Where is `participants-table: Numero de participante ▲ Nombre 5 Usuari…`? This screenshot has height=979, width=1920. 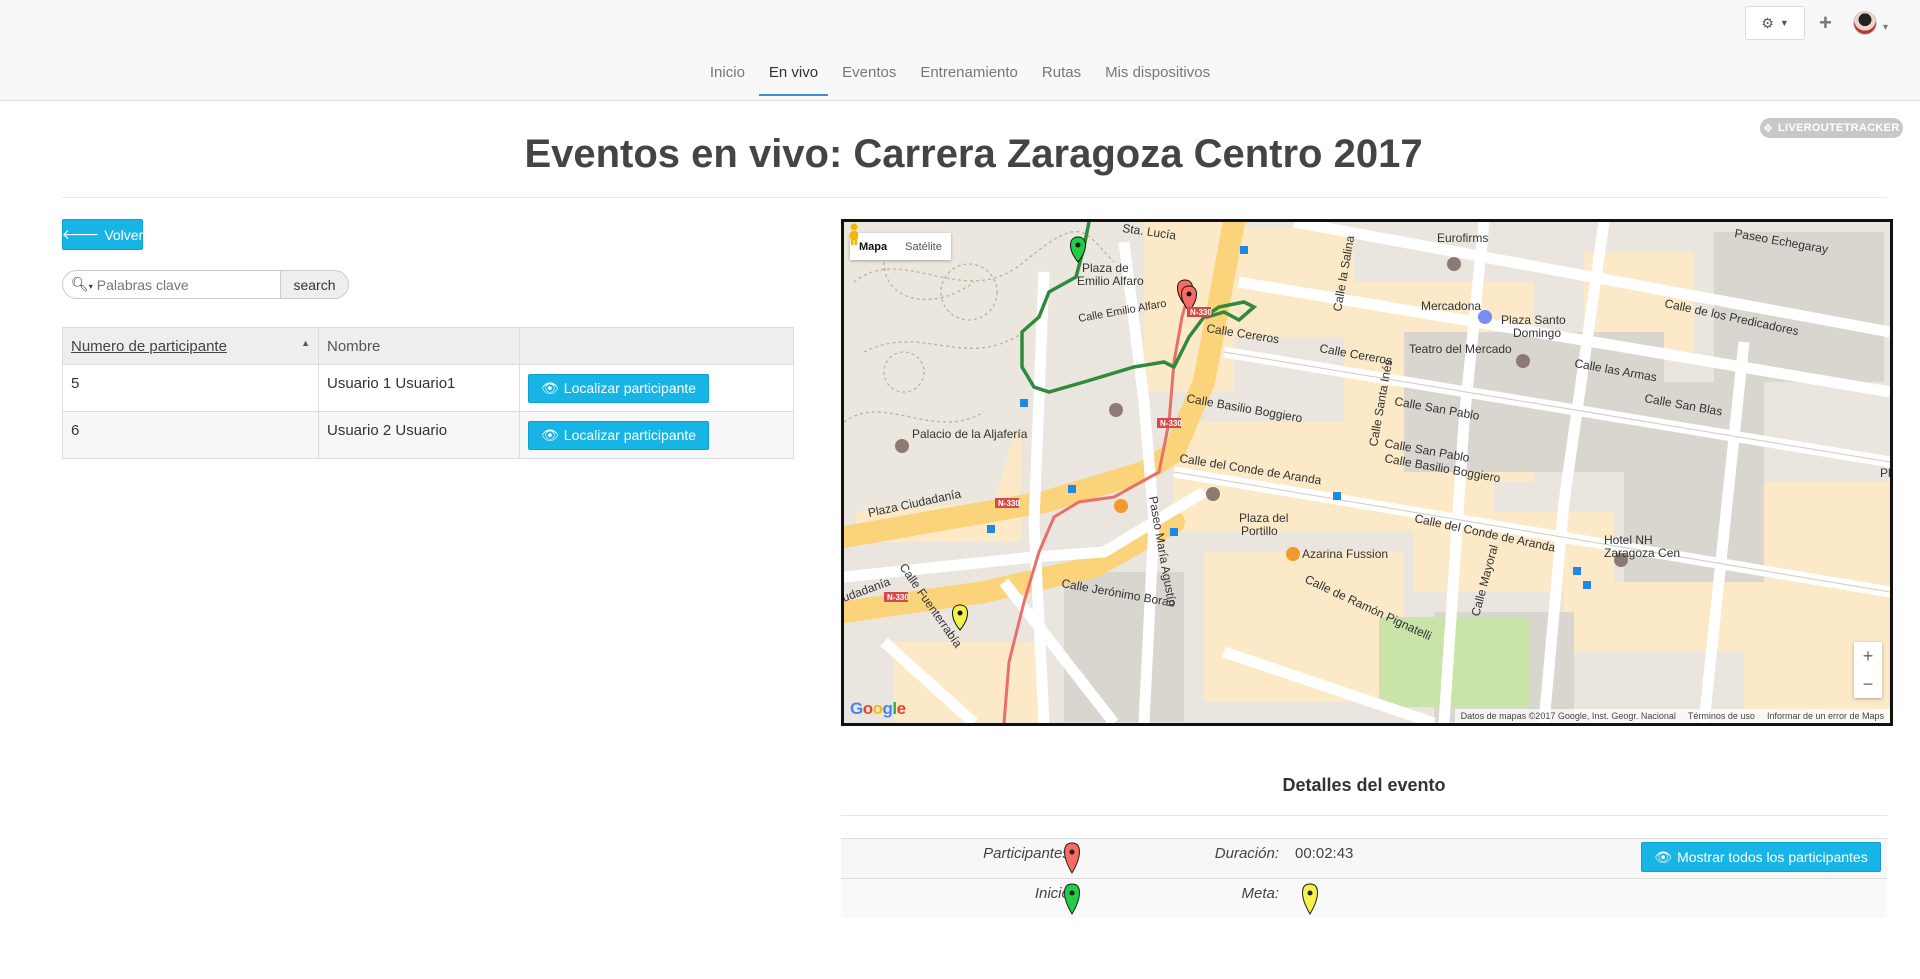 participants-table: Numero de participante ▲ Nombre 5 Usuari… is located at coordinates (428, 393).